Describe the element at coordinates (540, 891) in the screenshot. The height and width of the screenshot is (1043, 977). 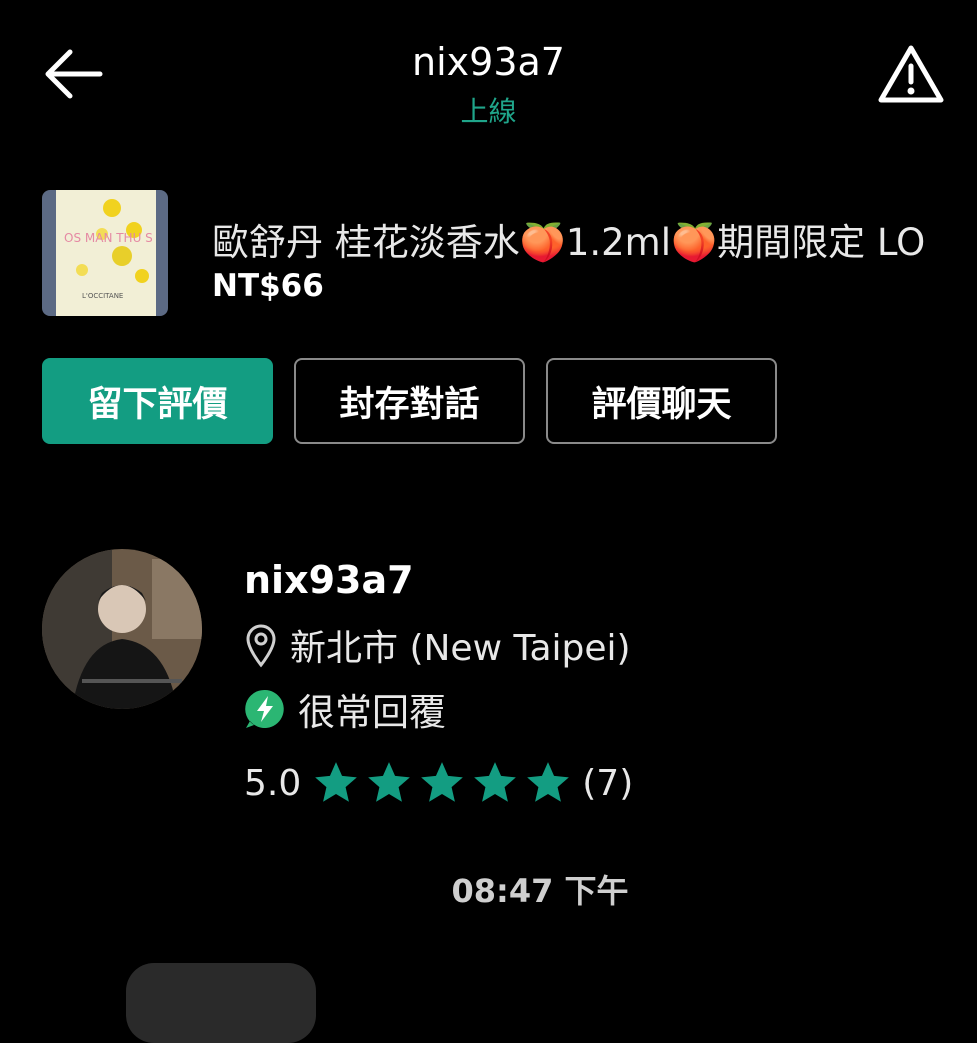
I see `message-timestamp: 08:47 下午` at that location.